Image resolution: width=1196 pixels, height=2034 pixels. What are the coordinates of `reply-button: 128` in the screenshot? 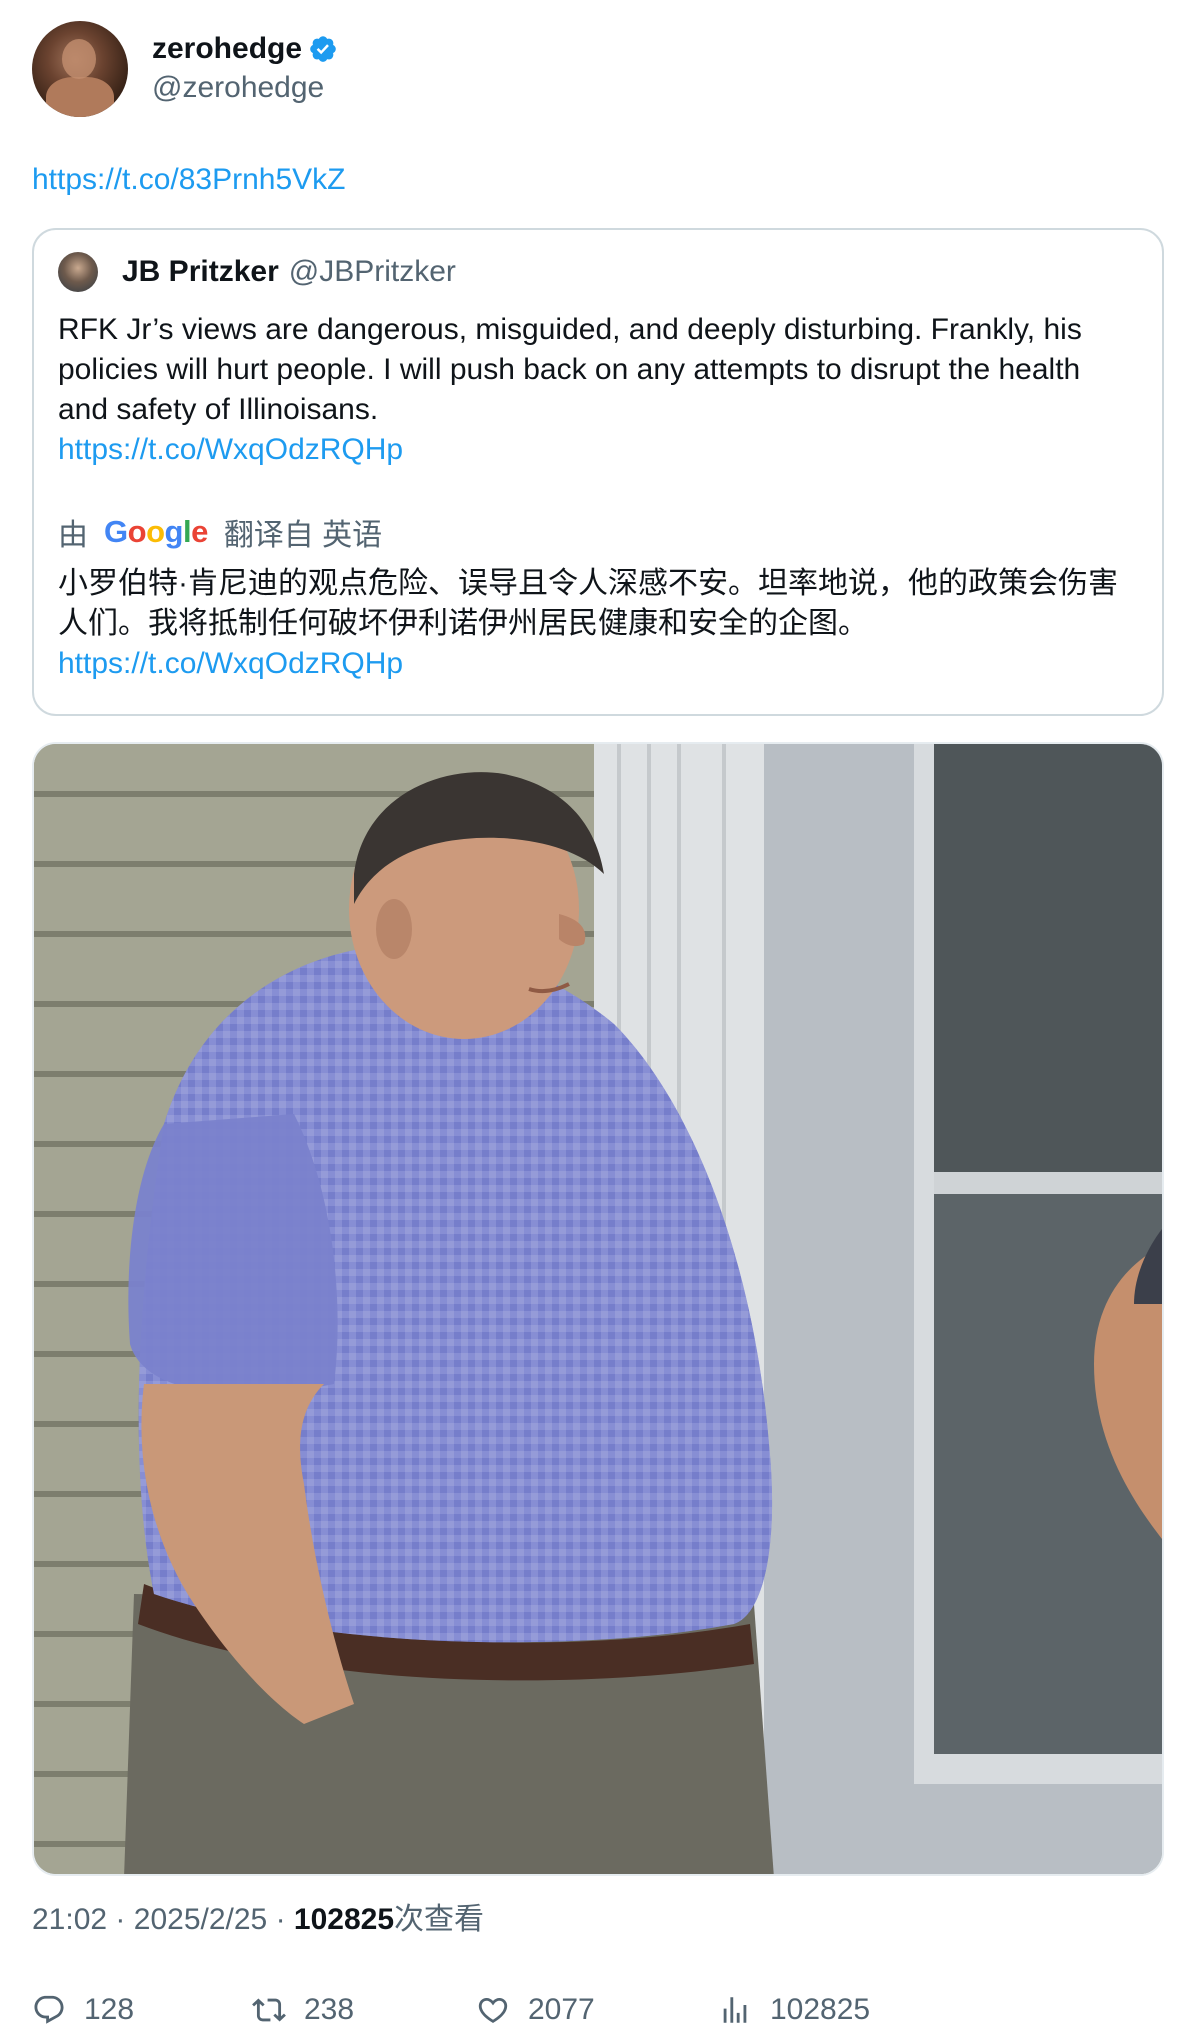 It's located at (142, 2010).